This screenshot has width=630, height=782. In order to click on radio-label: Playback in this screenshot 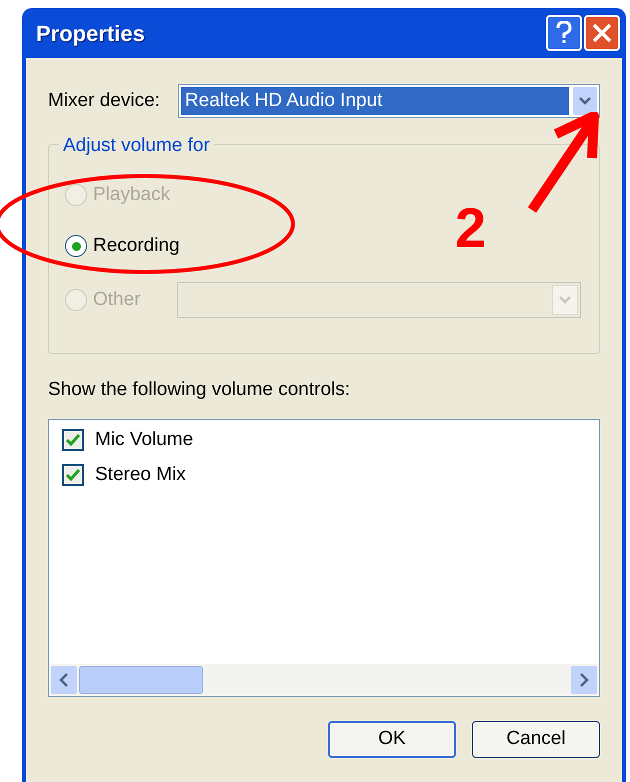, I will do `click(131, 194)`.